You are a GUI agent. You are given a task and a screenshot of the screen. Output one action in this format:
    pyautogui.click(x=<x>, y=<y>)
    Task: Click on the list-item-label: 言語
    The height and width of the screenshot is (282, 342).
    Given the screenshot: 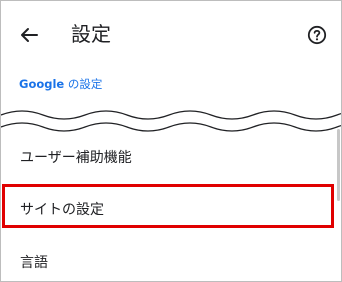 What is the action you would take?
    pyautogui.click(x=34, y=263)
    